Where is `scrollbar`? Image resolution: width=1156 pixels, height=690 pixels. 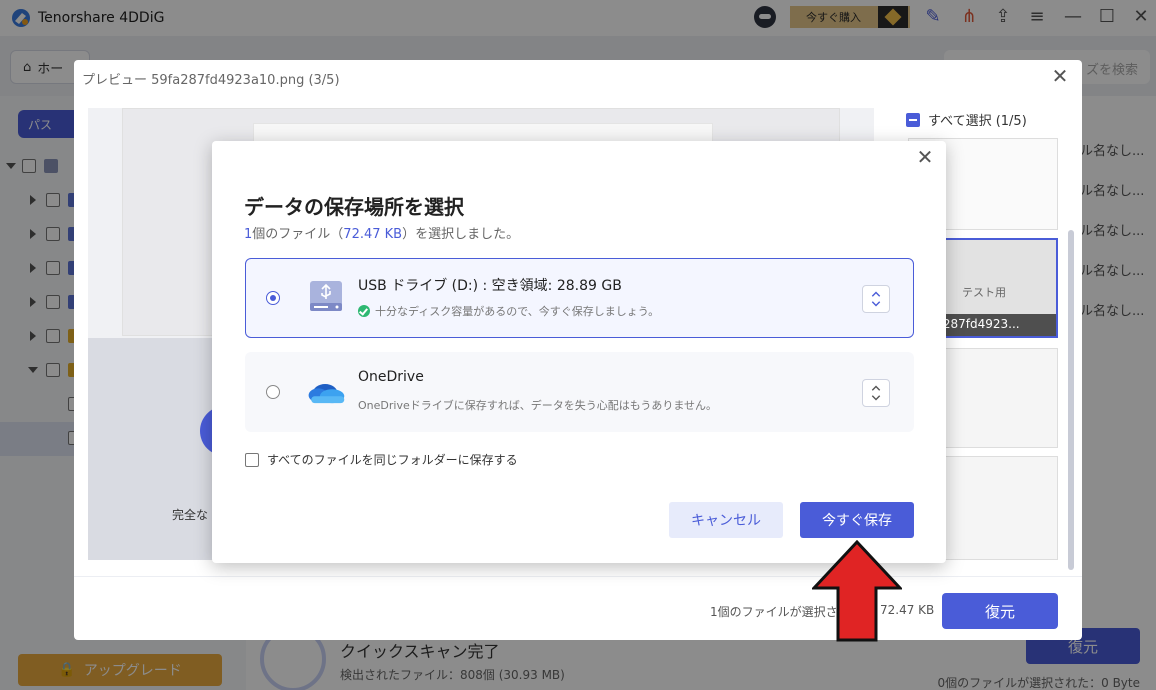 scrollbar is located at coordinates (1071, 400).